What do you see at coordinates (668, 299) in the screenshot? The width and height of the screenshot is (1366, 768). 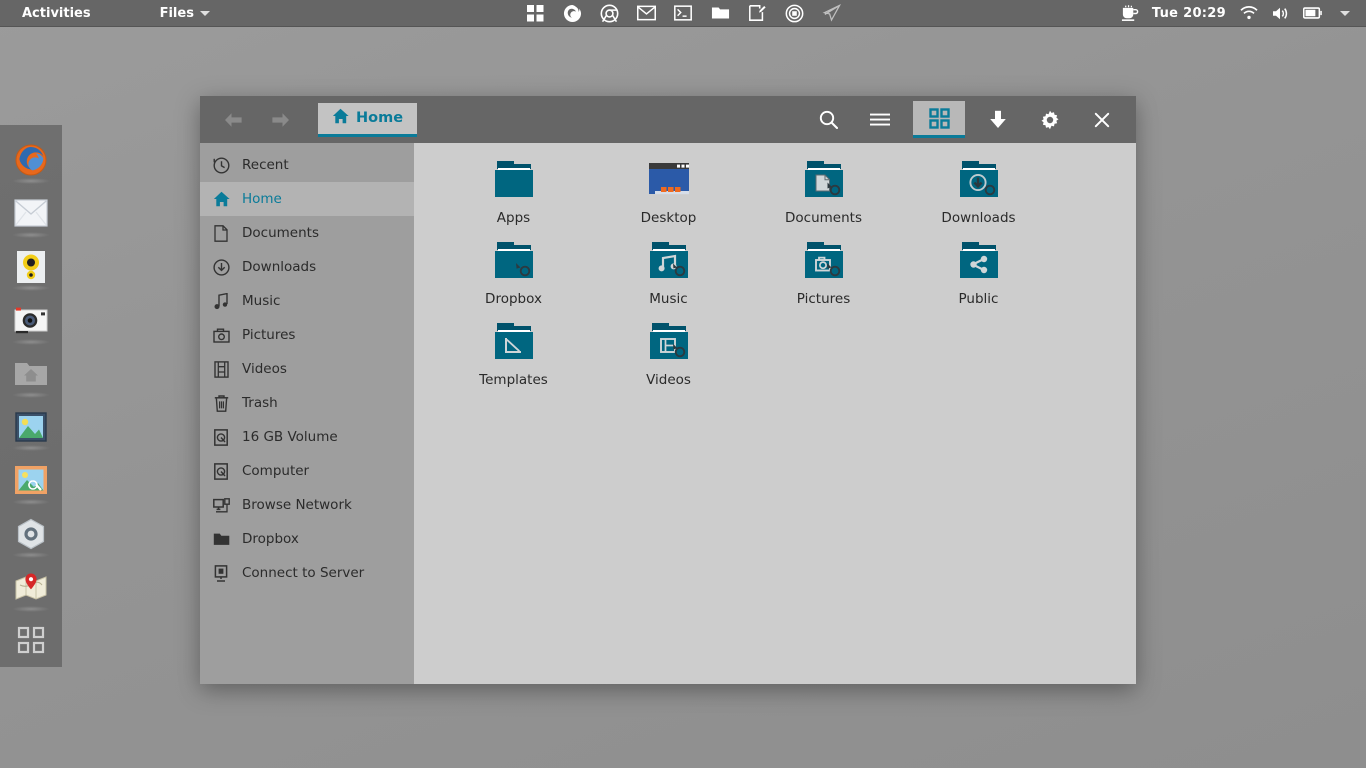 I see `file-item-label: Music` at bounding box center [668, 299].